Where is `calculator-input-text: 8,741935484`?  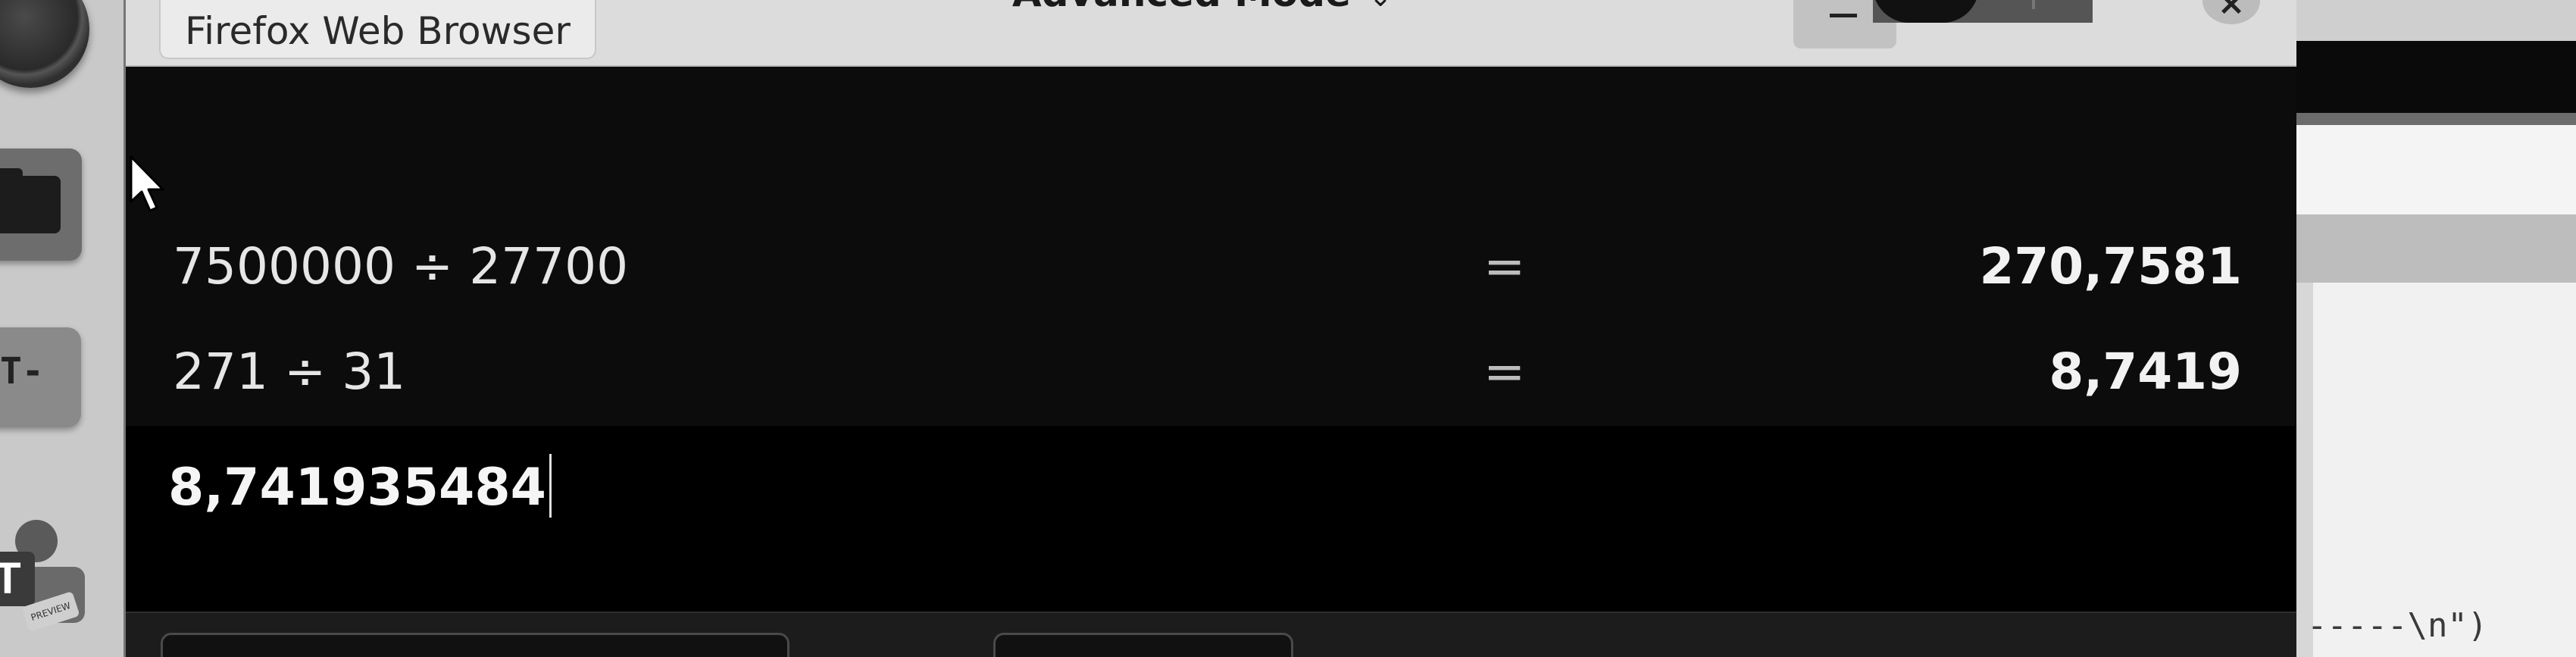
calculator-input-text: 8,741935484 is located at coordinates (357, 488).